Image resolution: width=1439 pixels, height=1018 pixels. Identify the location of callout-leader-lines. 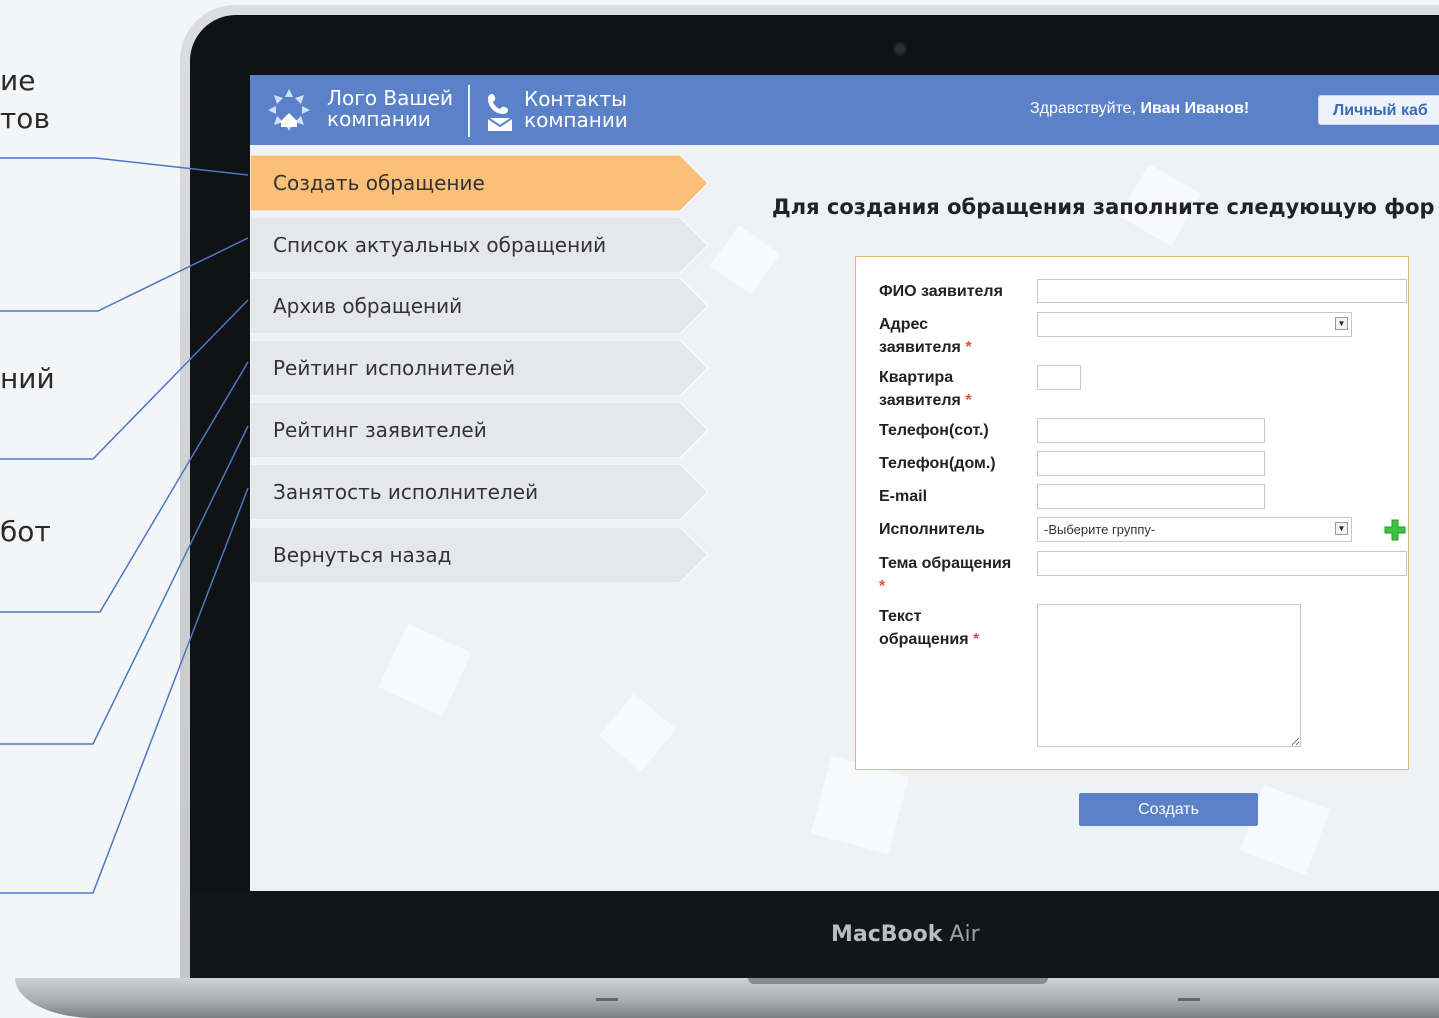
(124, 525).